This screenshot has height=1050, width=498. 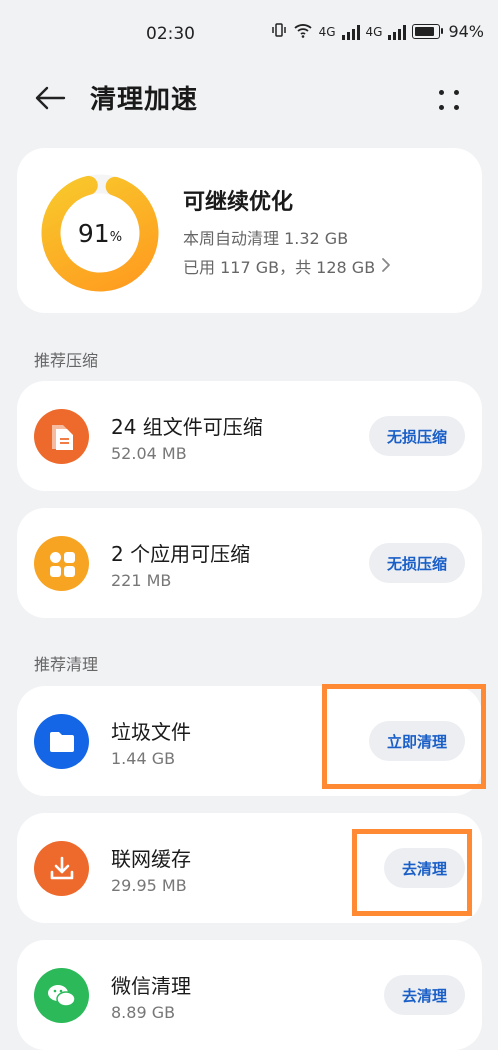 What do you see at coordinates (450, 100) in the screenshot?
I see `more-button` at bounding box center [450, 100].